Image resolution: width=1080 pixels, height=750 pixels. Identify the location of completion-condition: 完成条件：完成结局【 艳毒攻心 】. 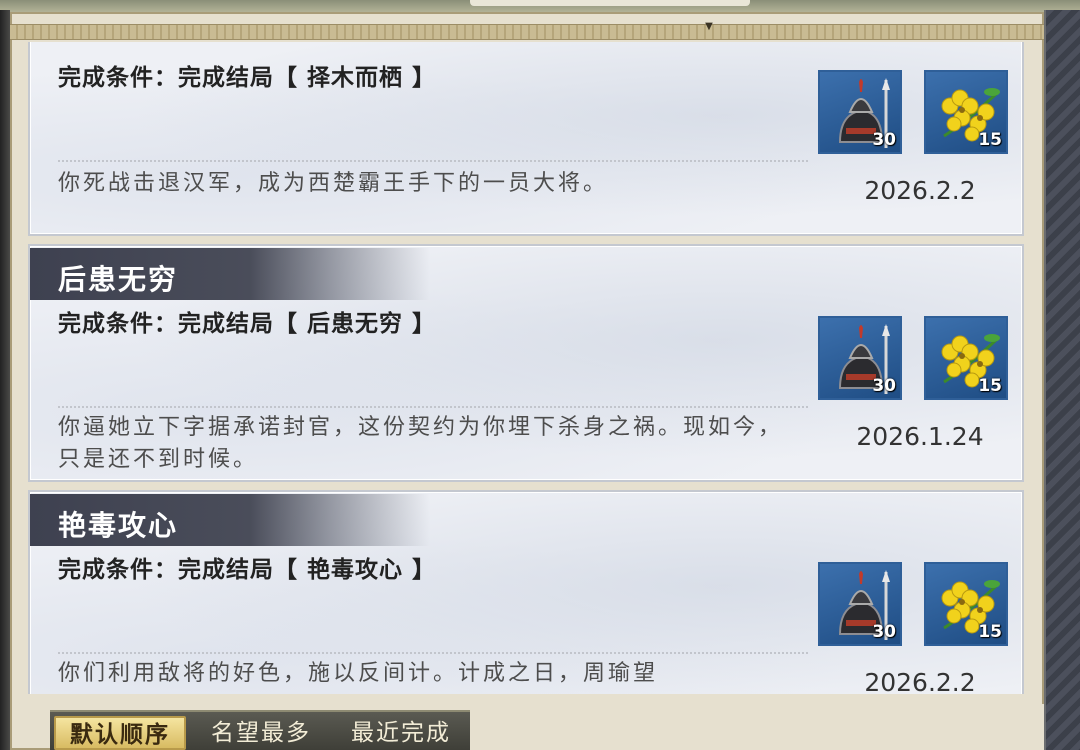
(247, 569).